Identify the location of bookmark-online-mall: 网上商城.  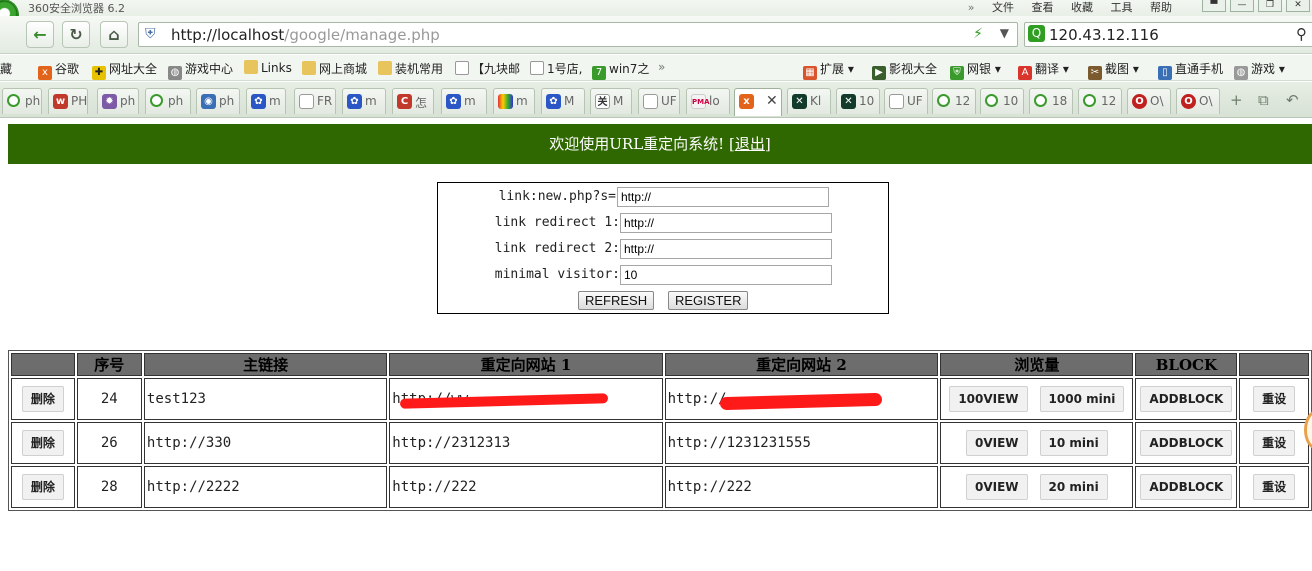
(334, 68).